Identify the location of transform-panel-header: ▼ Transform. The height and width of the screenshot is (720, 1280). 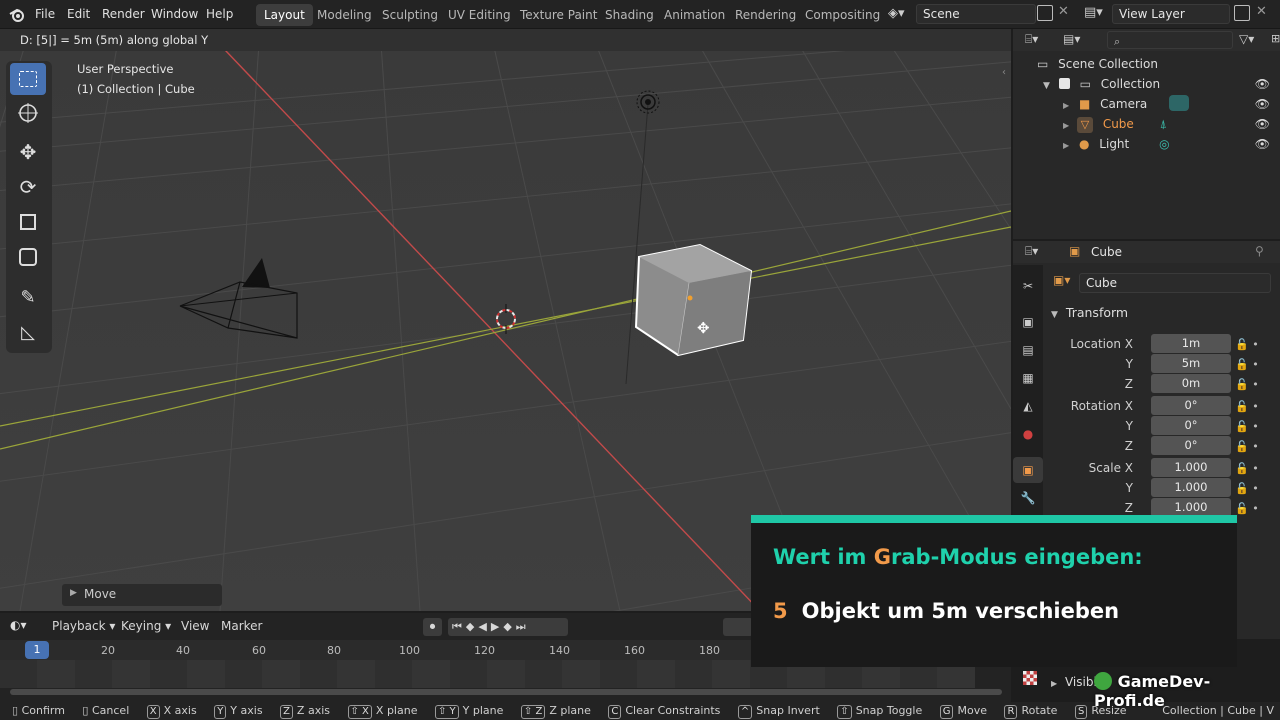
(1089, 312).